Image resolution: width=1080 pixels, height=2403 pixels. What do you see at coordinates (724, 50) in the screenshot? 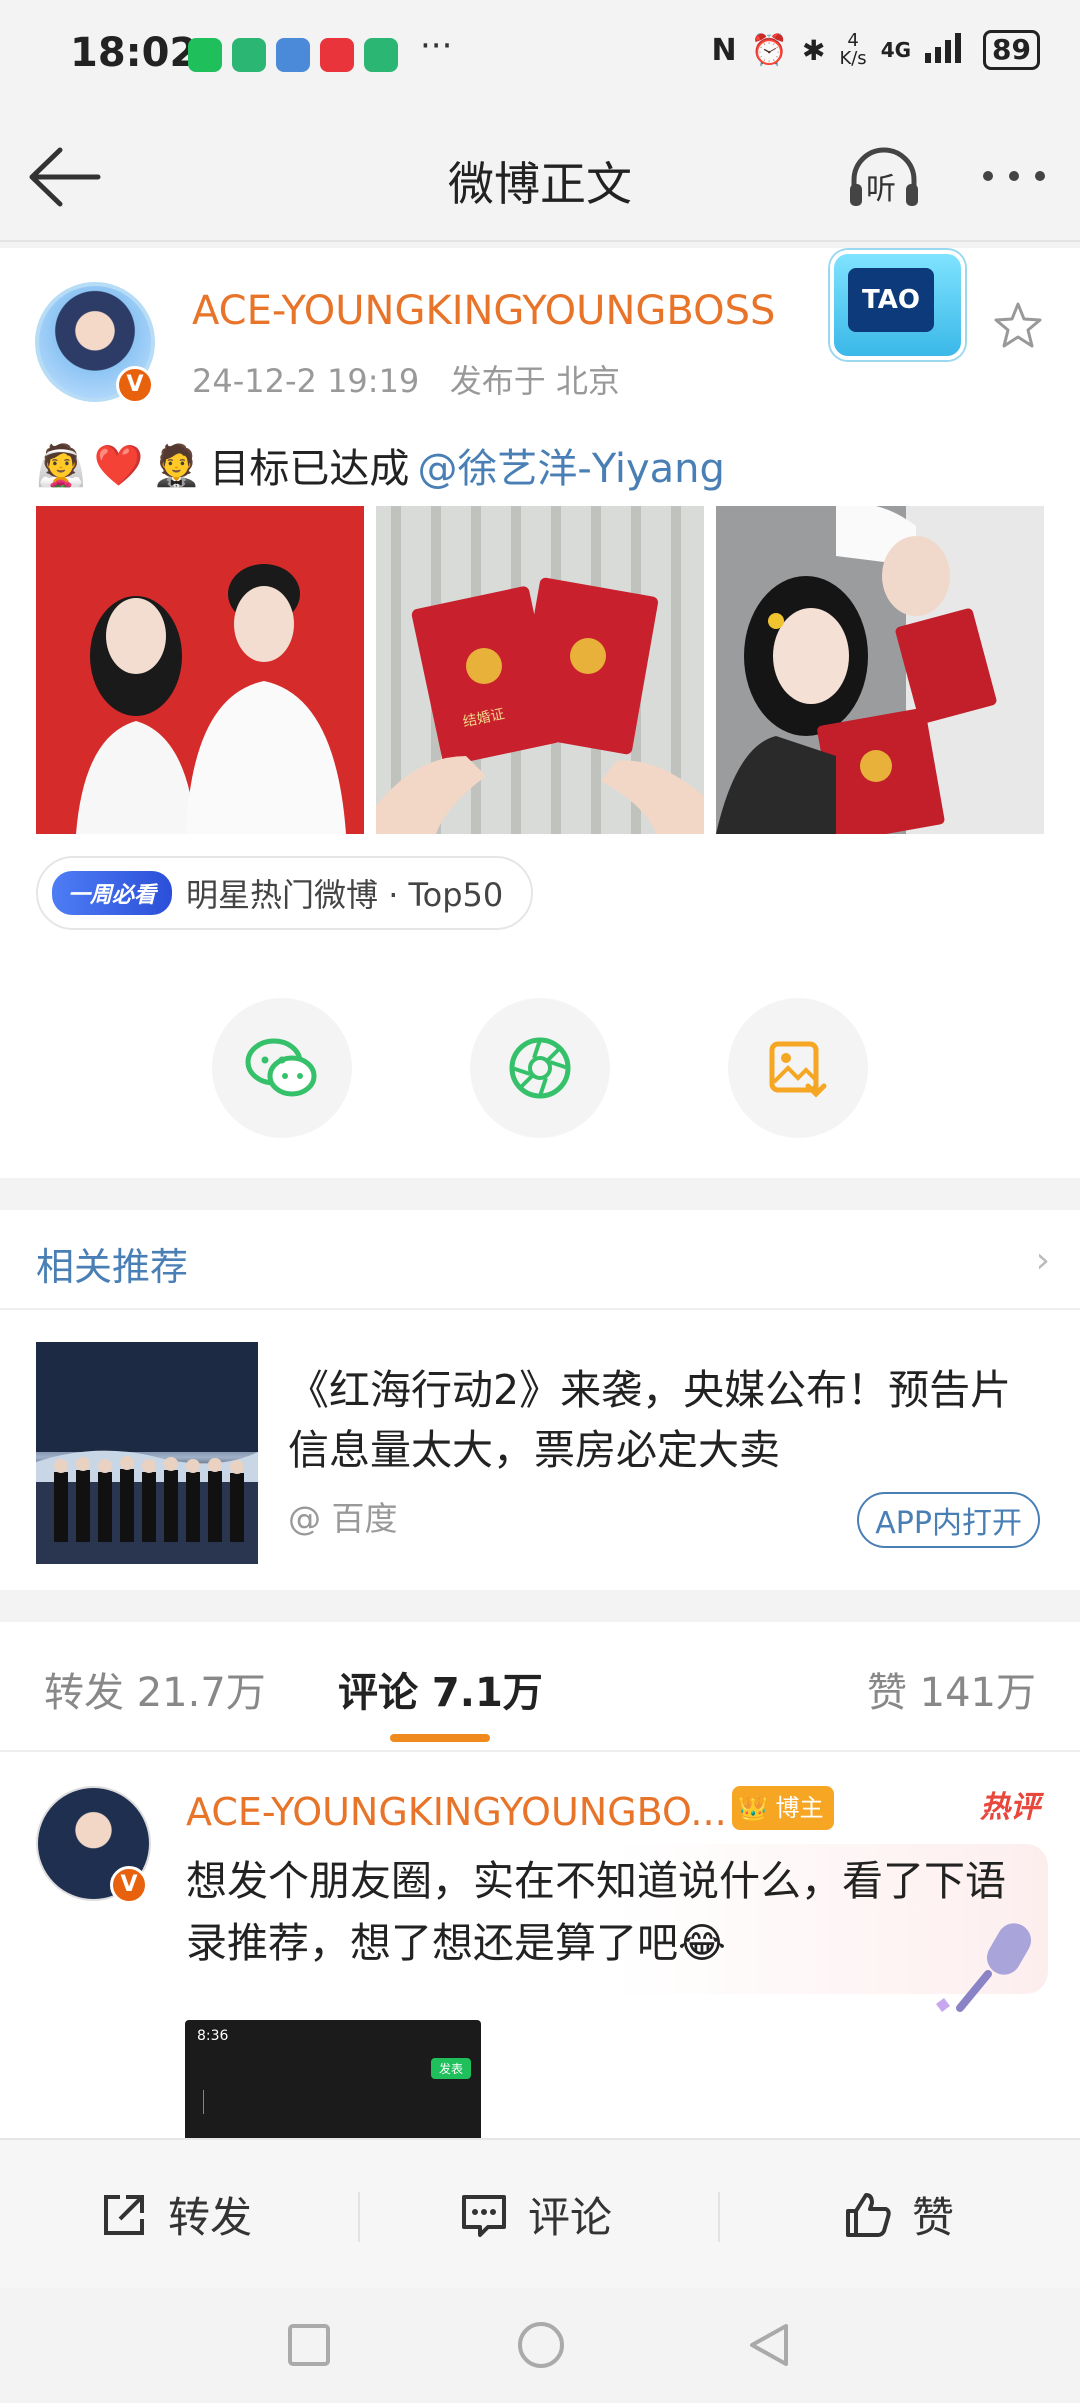
I see `nfc-icon: N` at bounding box center [724, 50].